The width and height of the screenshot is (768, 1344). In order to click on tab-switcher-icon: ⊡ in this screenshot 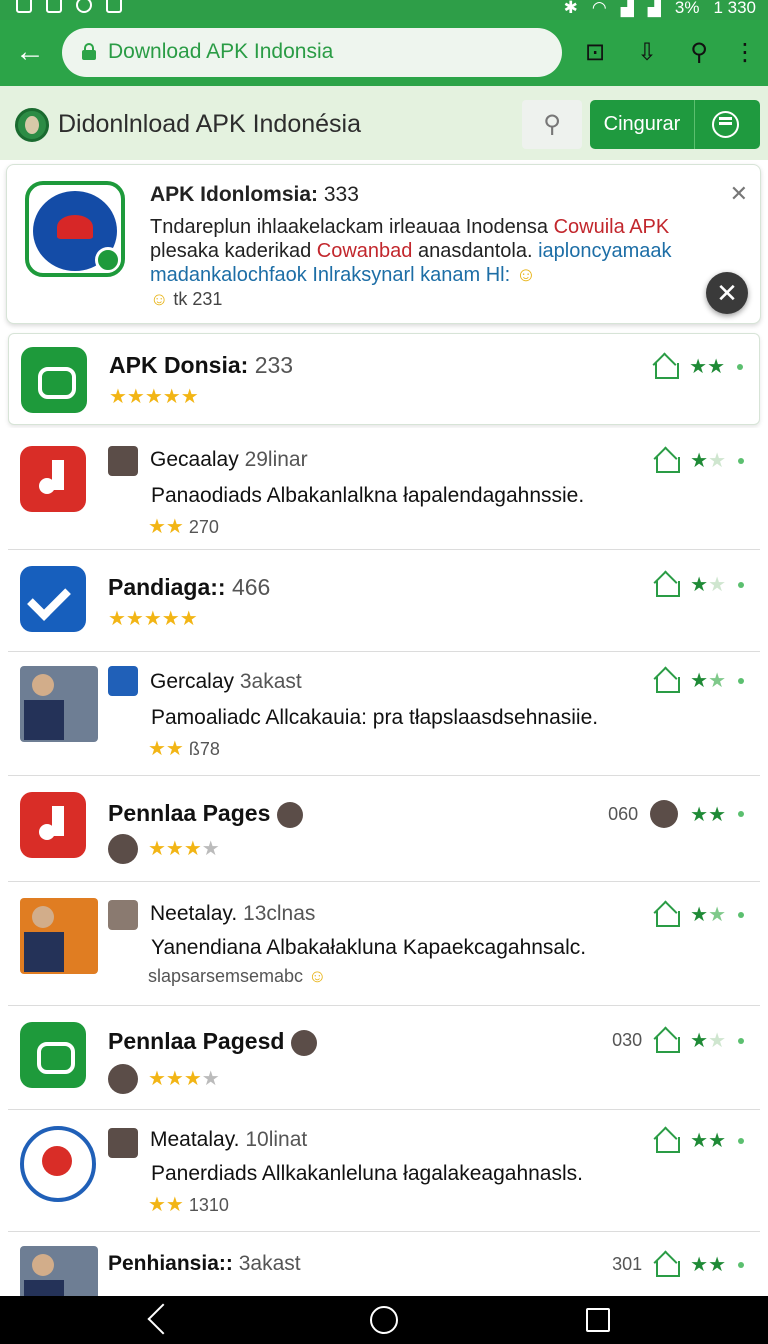, I will do `click(595, 53)`.